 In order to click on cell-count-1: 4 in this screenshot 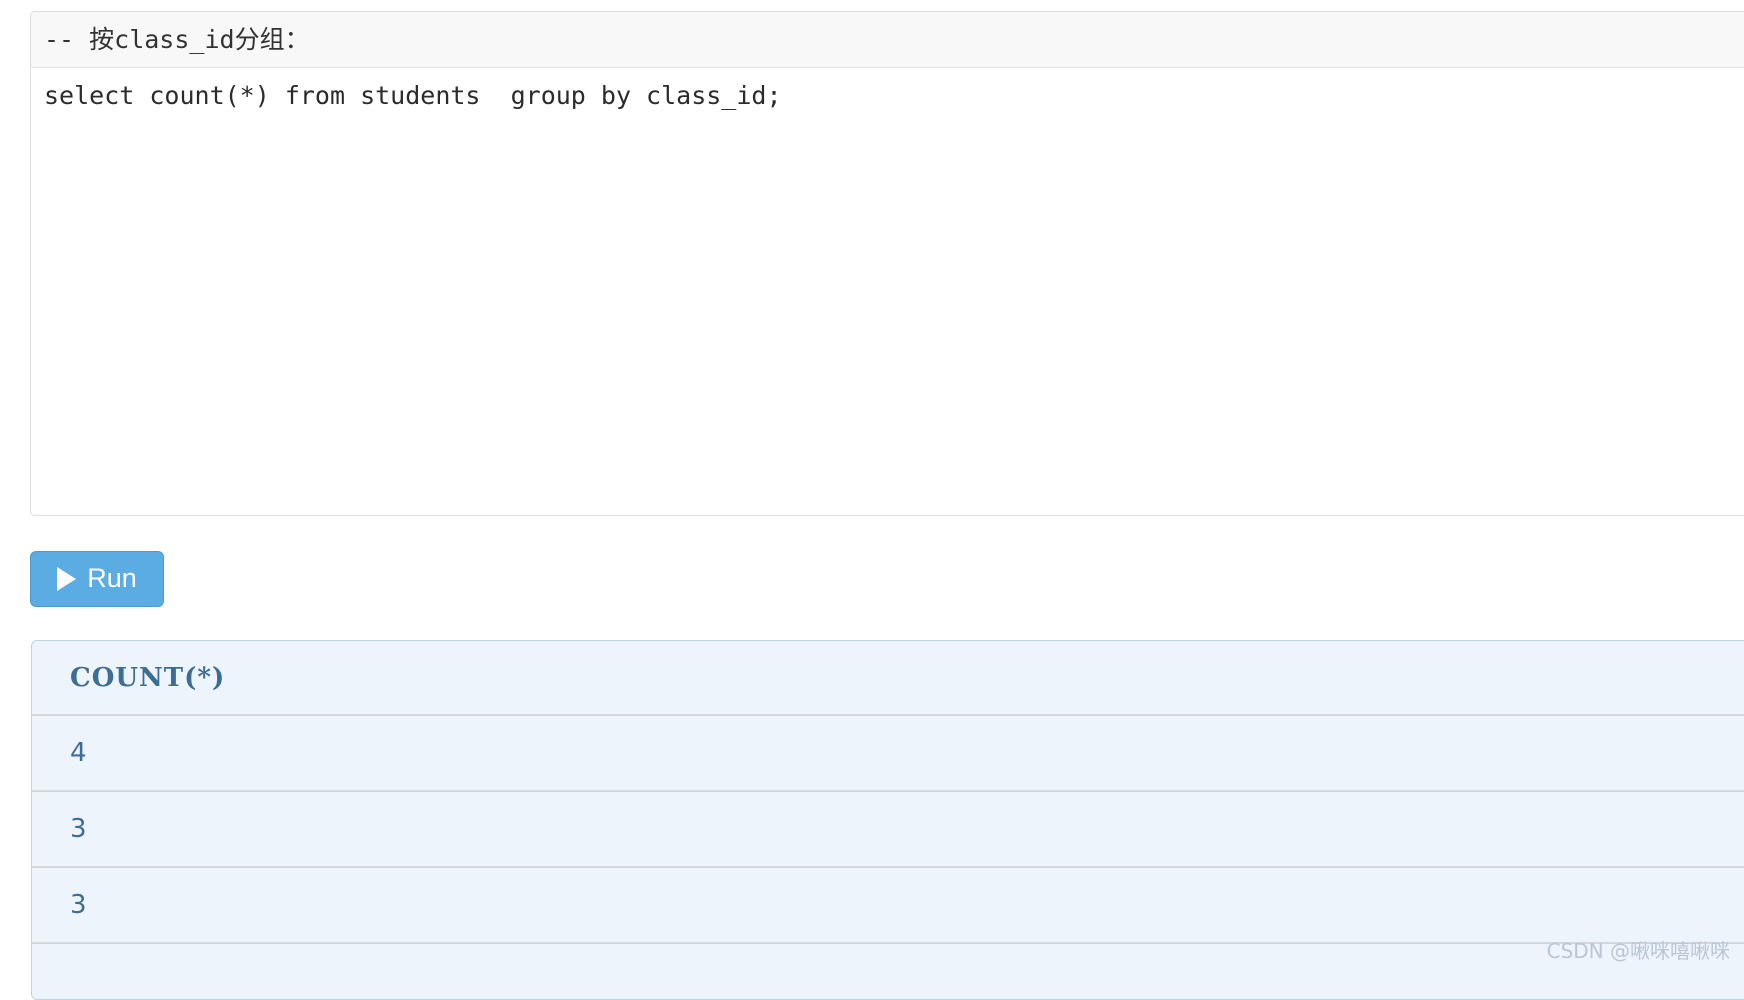, I will do `click(888, 753)`.